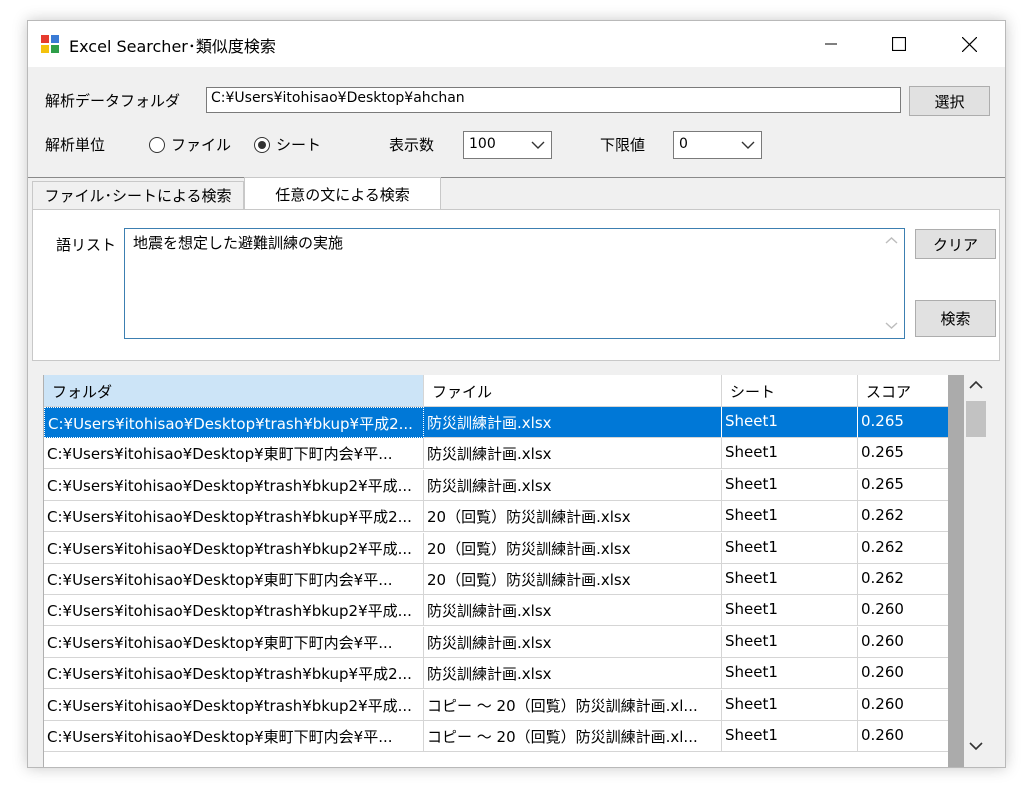 Image resolution: width=1035 pixels, height=793 pixels. Describe the element at coordinates (683, 144) in the screenshot. I see `lower-limit-value: 0` at that location.